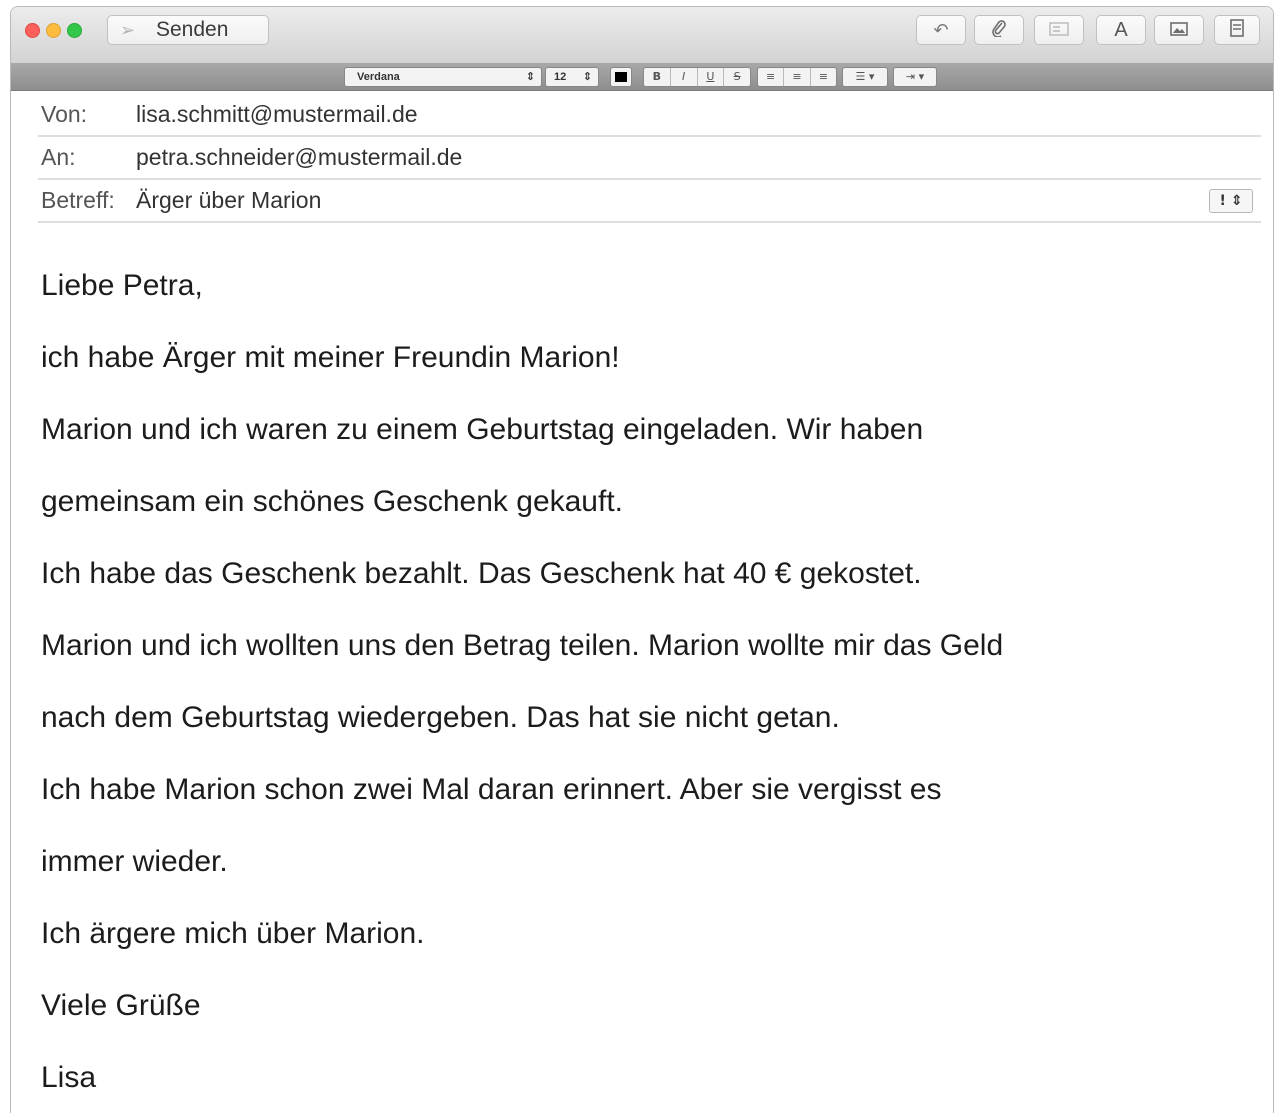  Describe the element at coordinates (649, 201) in the screenshot. I see `subject-row: Betreff: Ärger über Marion ! ⇕` at that location.